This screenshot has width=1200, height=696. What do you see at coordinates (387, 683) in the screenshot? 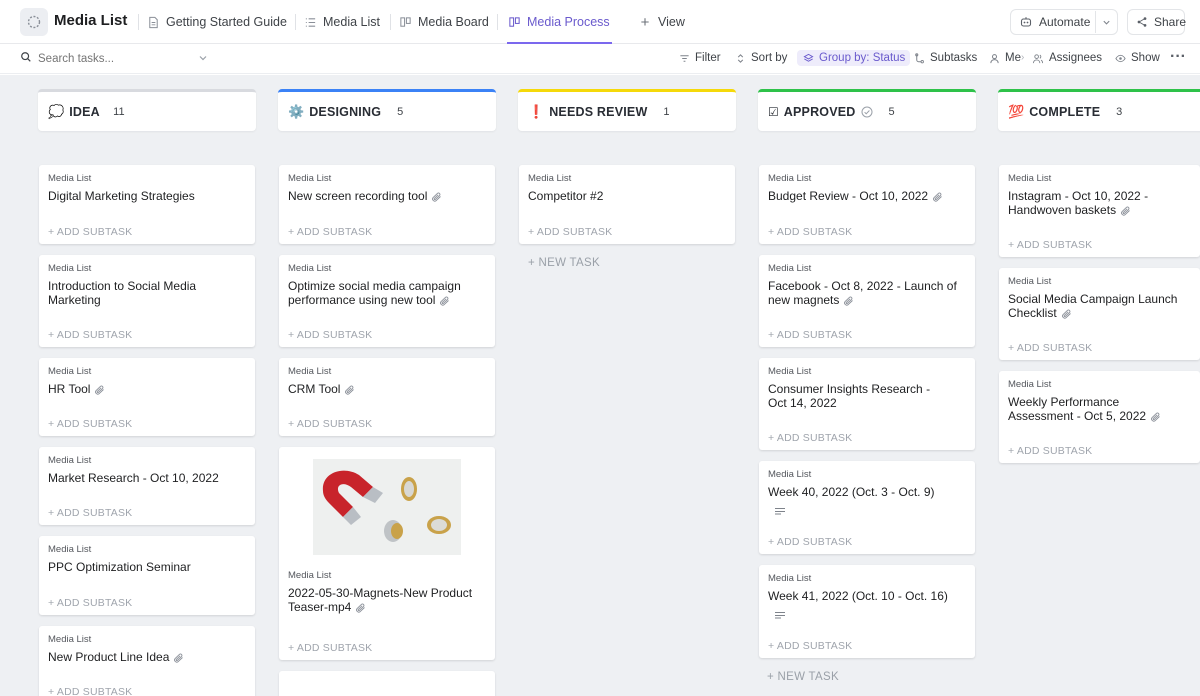
I see `task-card` at bounding box center [387, 683].